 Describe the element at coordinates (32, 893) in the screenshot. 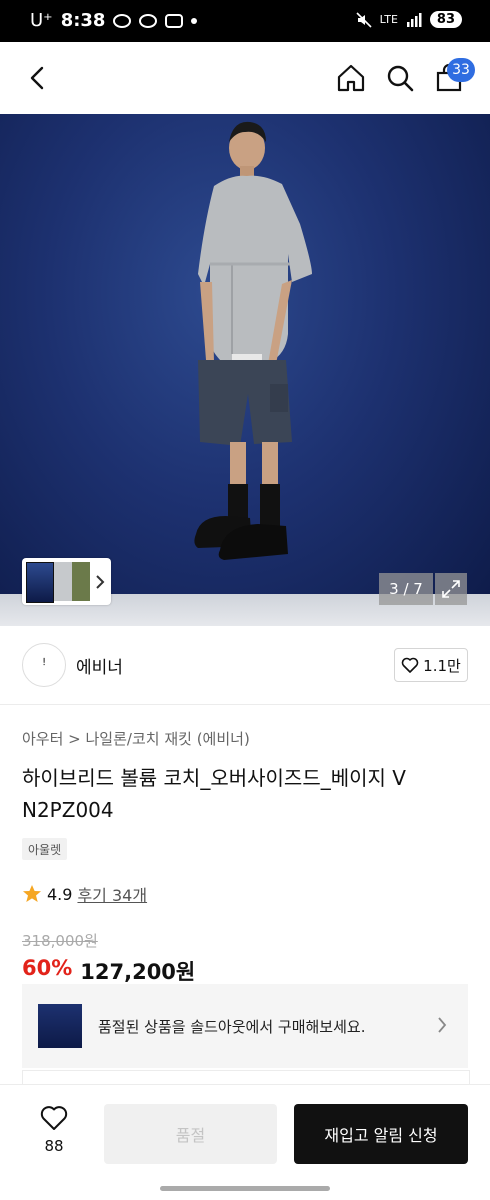

I see `star-icon` at that location.